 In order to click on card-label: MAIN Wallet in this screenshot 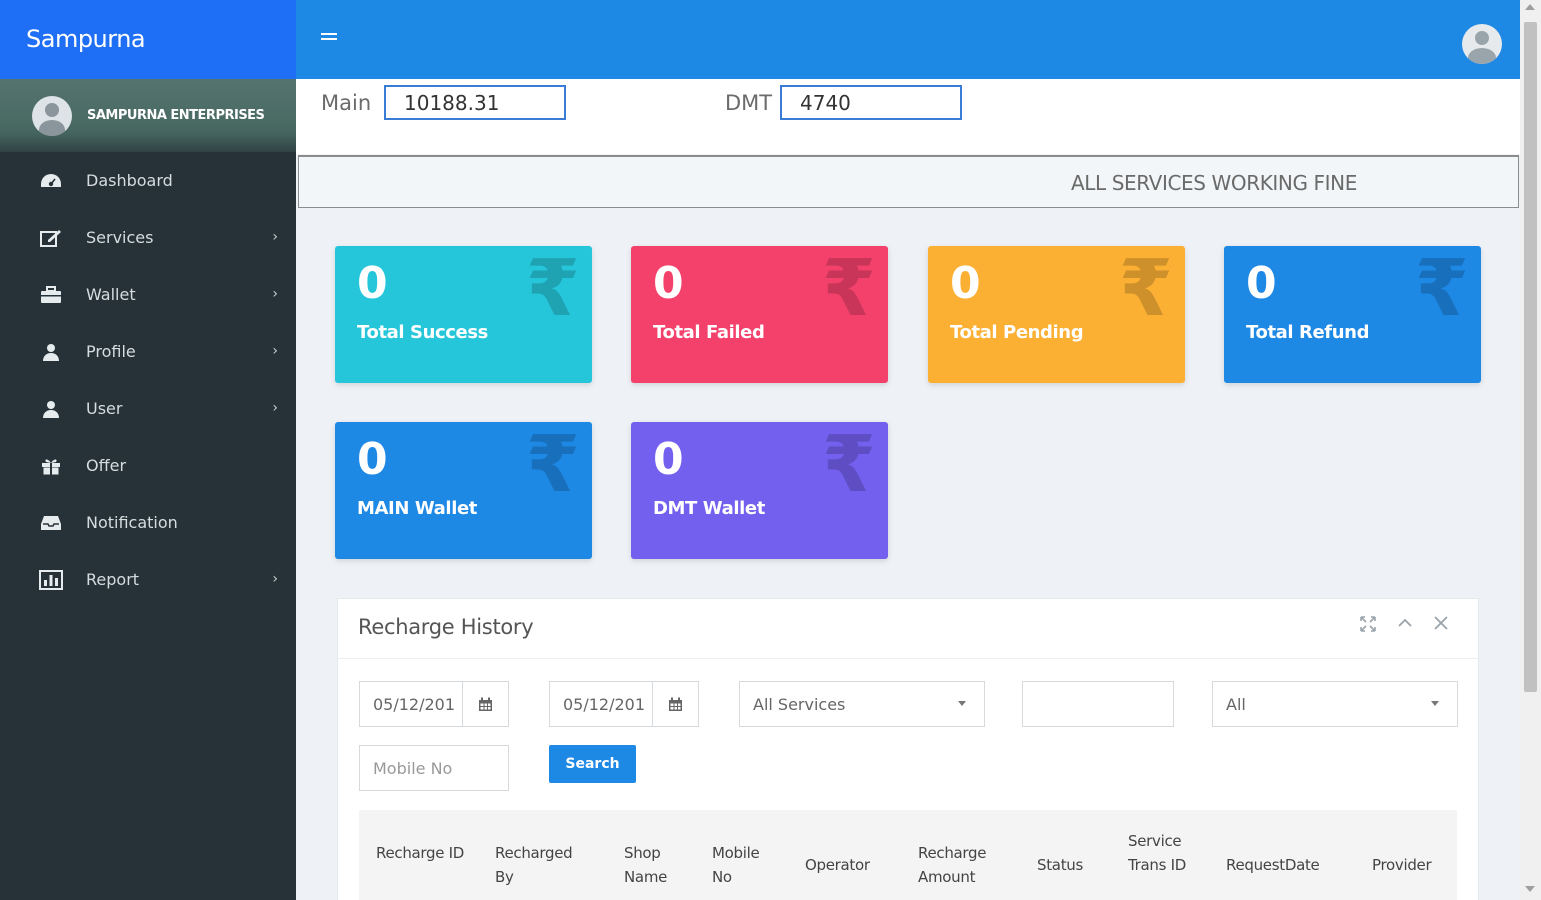, I will do `click(417, 508)`.